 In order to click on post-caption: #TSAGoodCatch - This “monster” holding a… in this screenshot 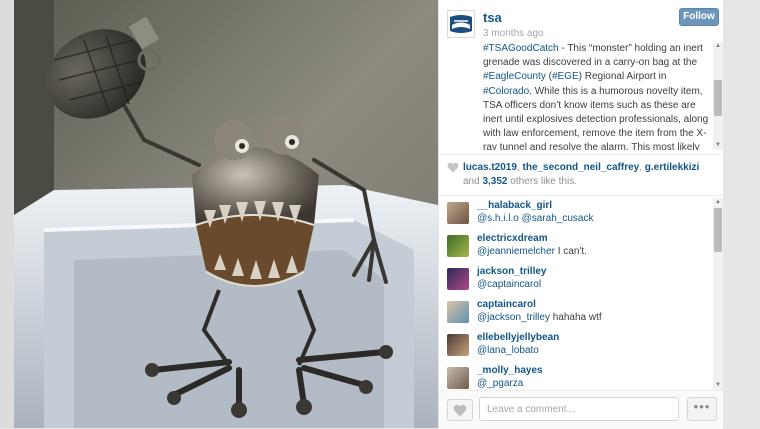, I will do `click(596, 96)`.